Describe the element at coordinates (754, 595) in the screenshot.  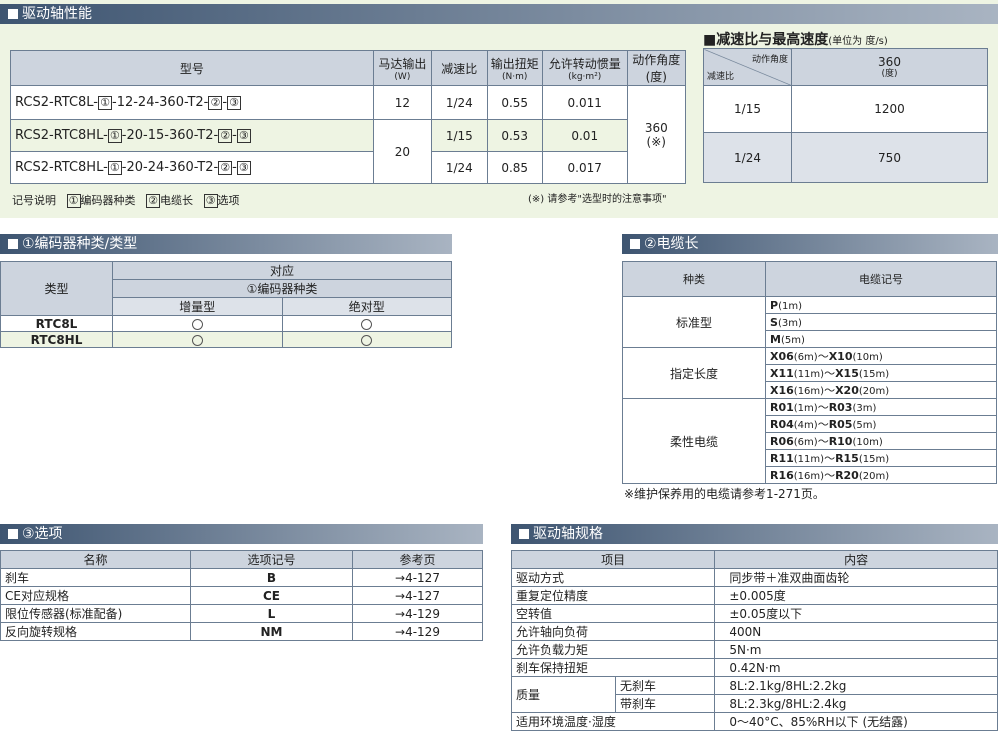
I see `table-row: 重复定位精度 ±0.005度` at that location.